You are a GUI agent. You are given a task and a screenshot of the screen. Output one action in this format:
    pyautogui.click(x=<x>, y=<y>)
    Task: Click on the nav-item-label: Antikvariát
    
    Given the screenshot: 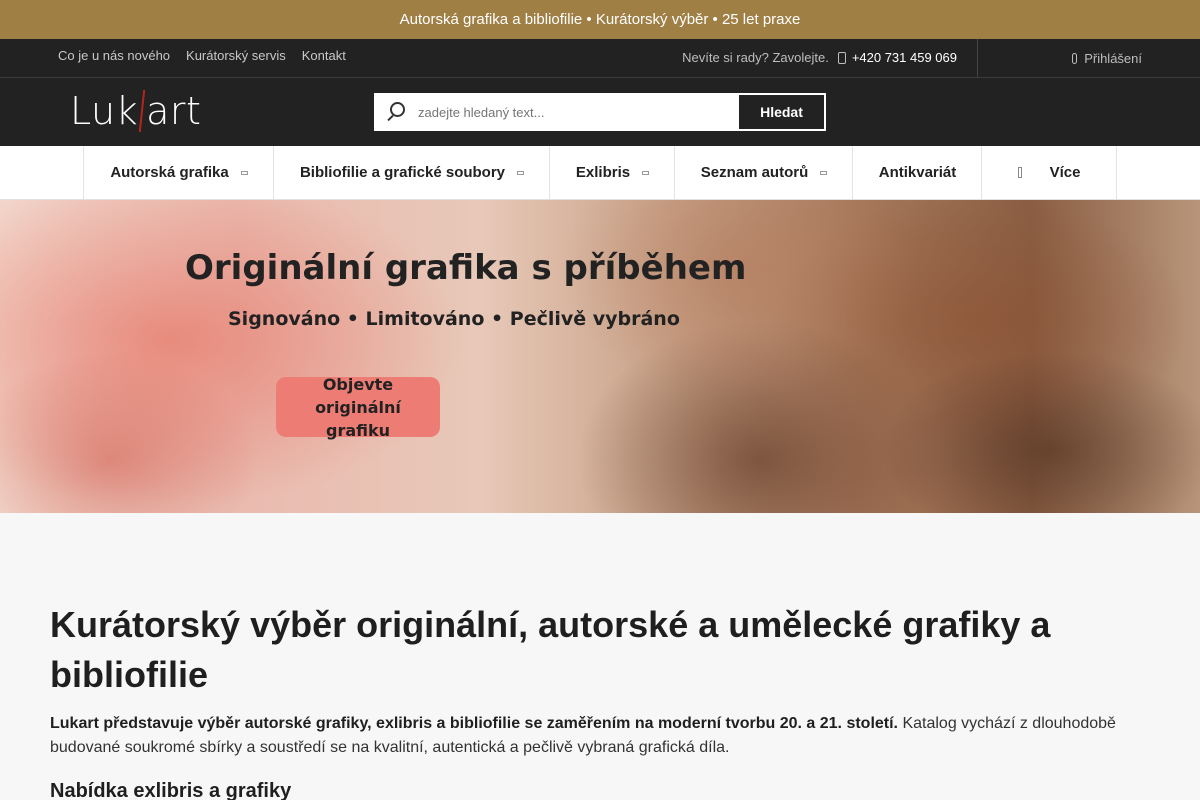 What is the action you would take?
    pyautogui.click(x=917, y=172)
    